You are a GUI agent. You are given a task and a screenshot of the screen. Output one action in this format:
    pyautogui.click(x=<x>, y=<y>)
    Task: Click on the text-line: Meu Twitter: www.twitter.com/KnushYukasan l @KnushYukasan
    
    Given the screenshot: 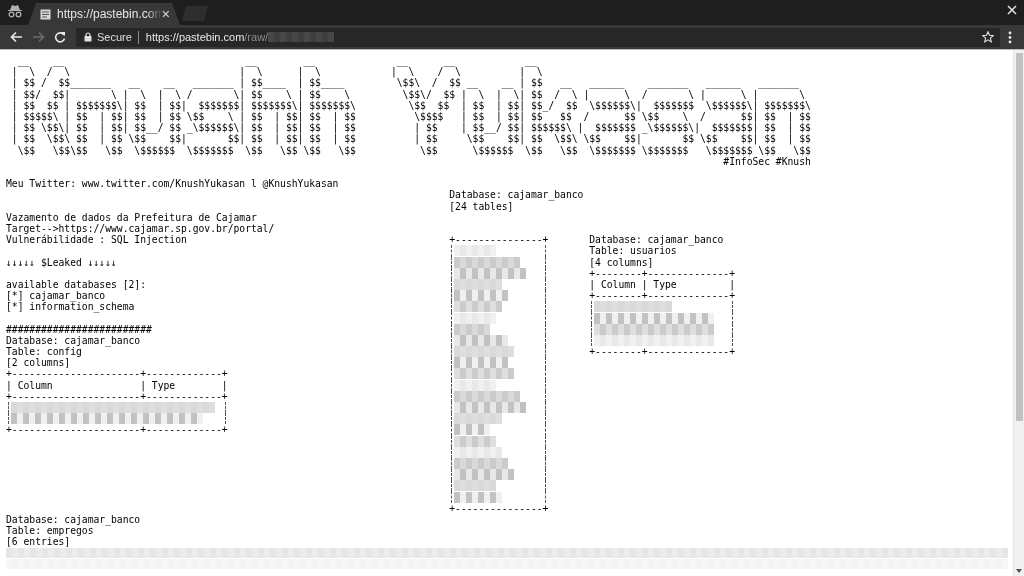 What is the action you would take?
    pyautogui.click(x=173, y=184)
    